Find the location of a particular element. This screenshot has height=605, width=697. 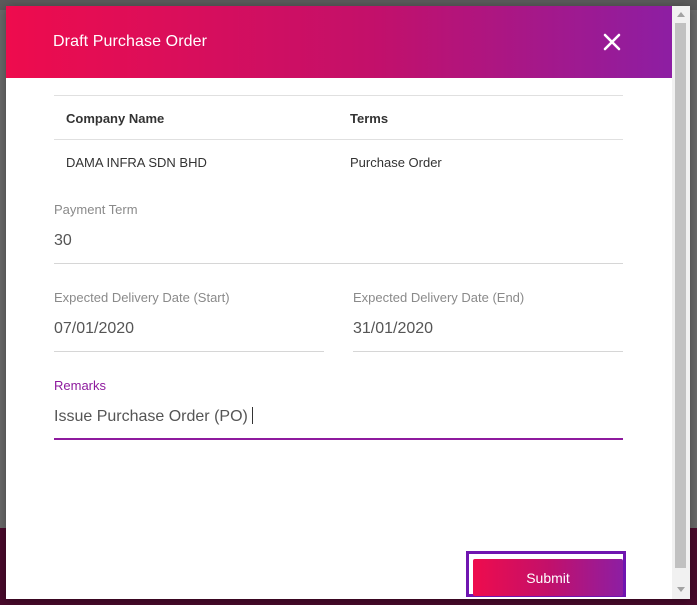

column-header-terms: Terms is located at coordinates (369, 118).